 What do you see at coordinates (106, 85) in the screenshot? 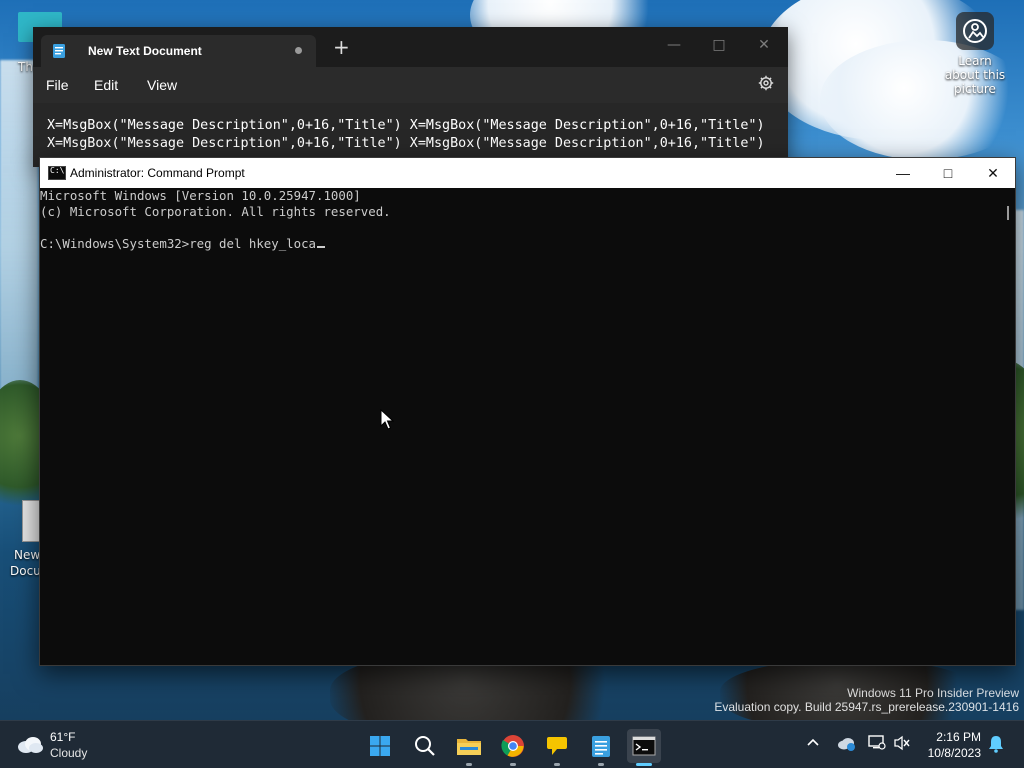
I see `menu-edit: Edit` at bounding box center [106, 85].